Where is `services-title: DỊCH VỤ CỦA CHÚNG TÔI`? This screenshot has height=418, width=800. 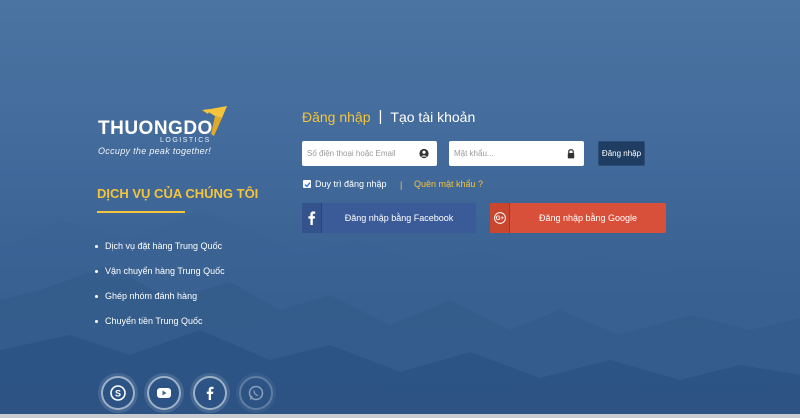 services-title: DỊCH VỤ CỦA CHÚNG TÔI is located at coordinates (178, 193).